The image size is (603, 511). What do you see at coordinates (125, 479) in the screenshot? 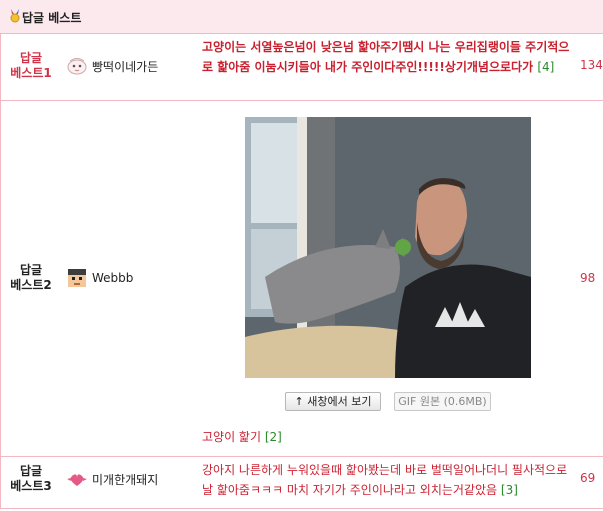
I see `author-nickname: 미개한개돼지` at bounding box center [125, 479].